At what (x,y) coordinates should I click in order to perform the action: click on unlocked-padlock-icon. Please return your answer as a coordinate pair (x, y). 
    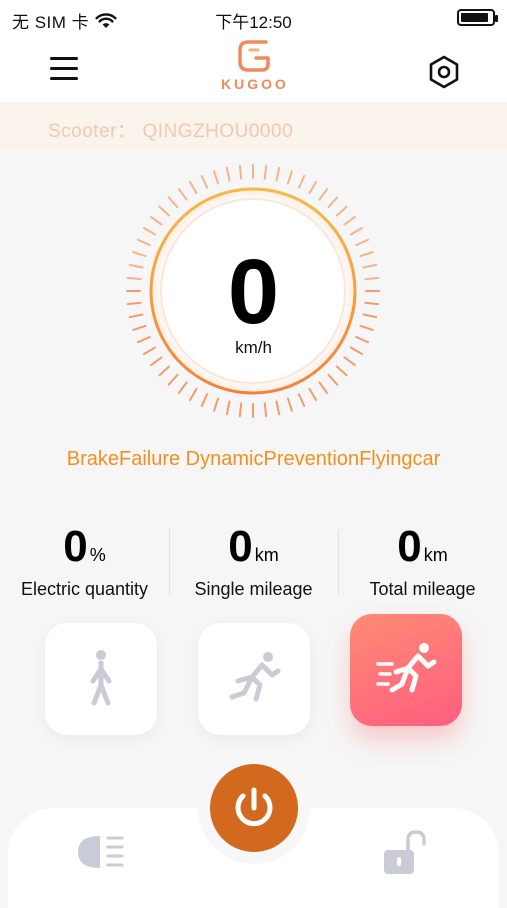
    Looking at the image, I should click on (406, 853).